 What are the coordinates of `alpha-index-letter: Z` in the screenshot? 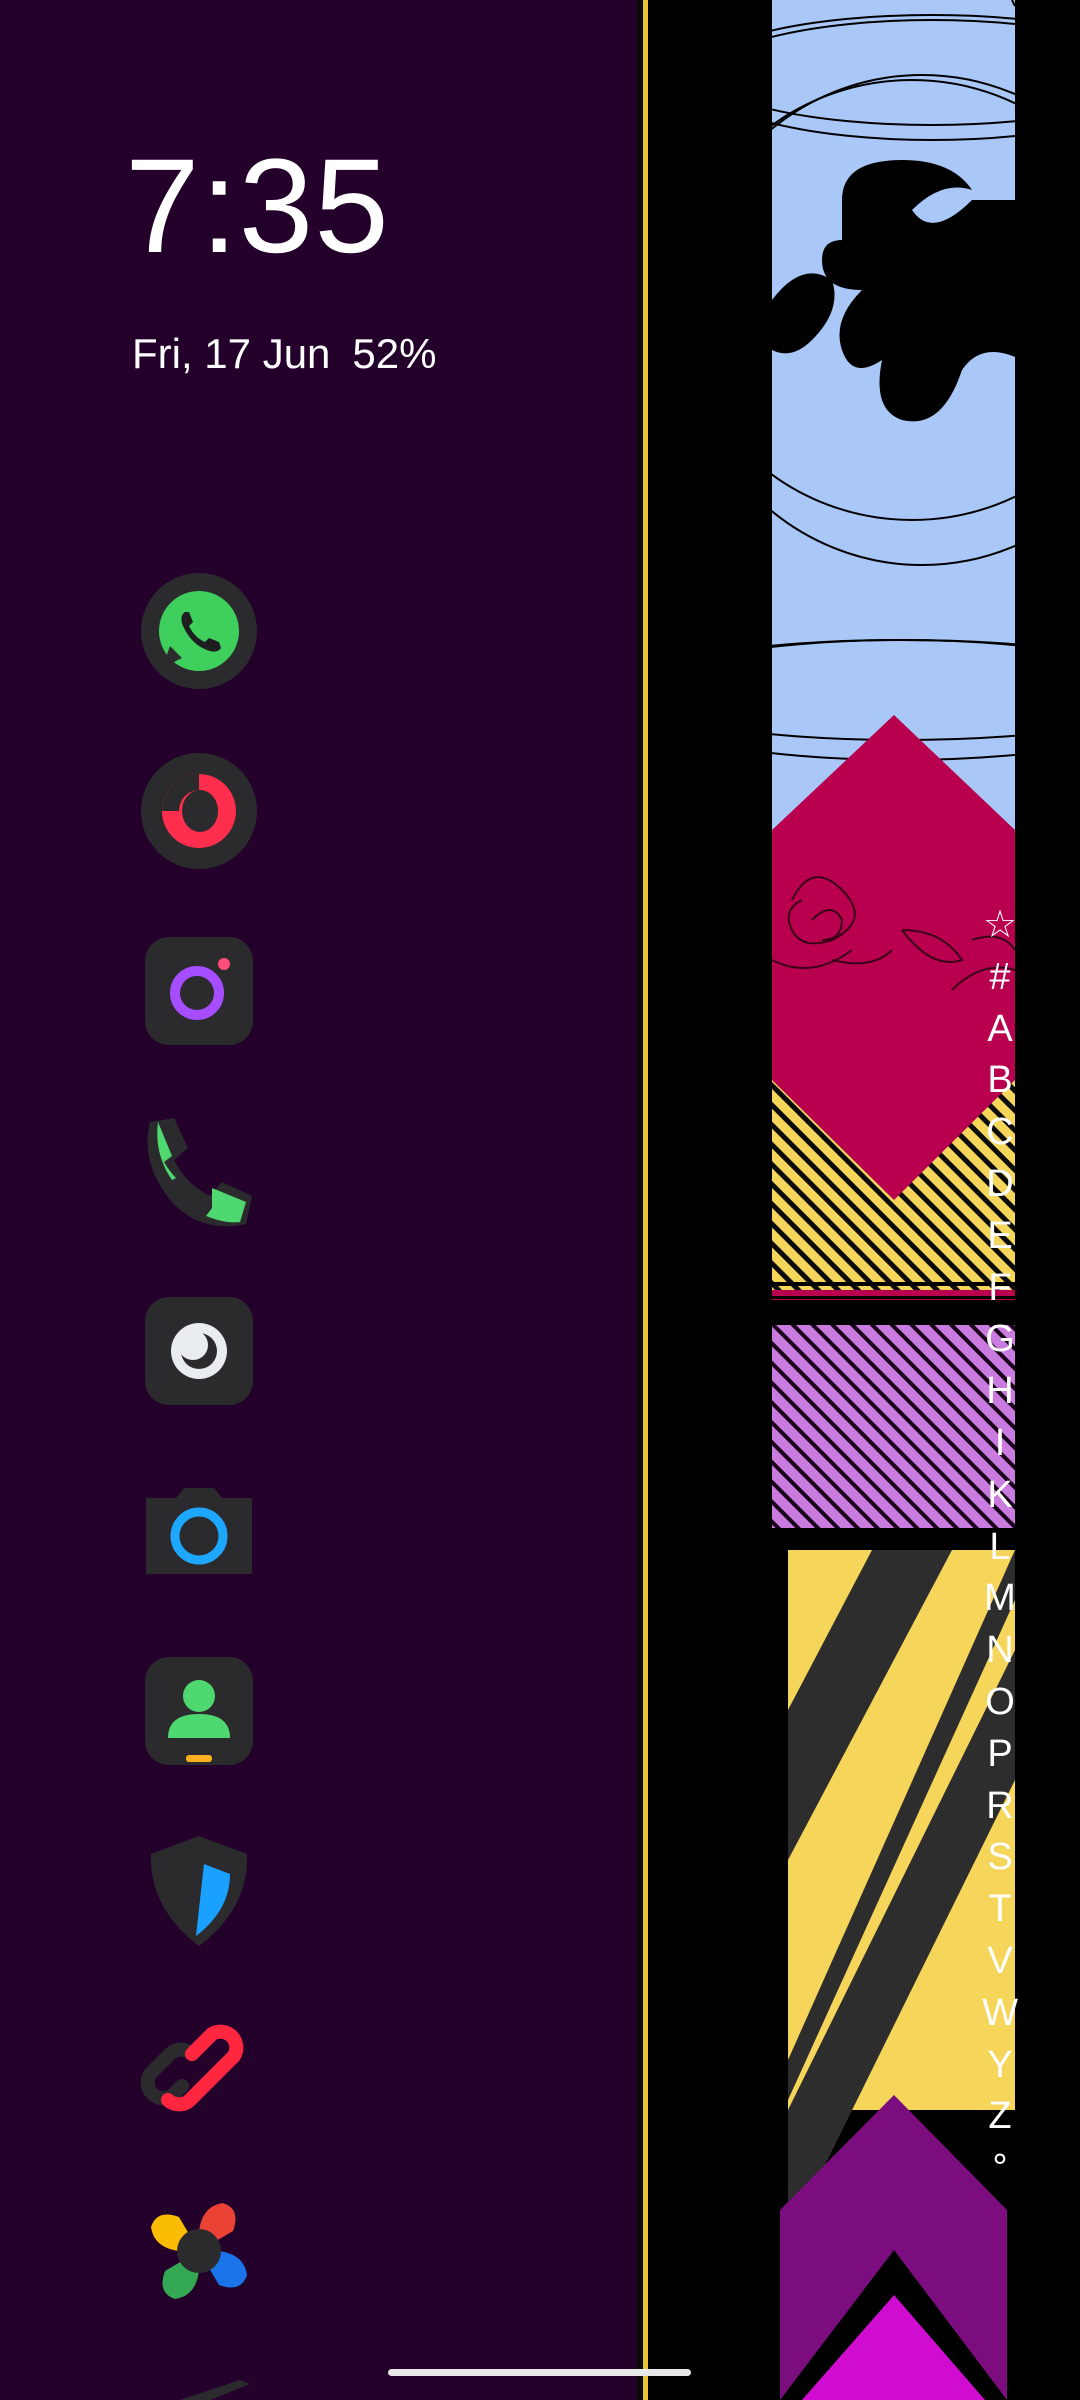 It's located at (1000, 2117).